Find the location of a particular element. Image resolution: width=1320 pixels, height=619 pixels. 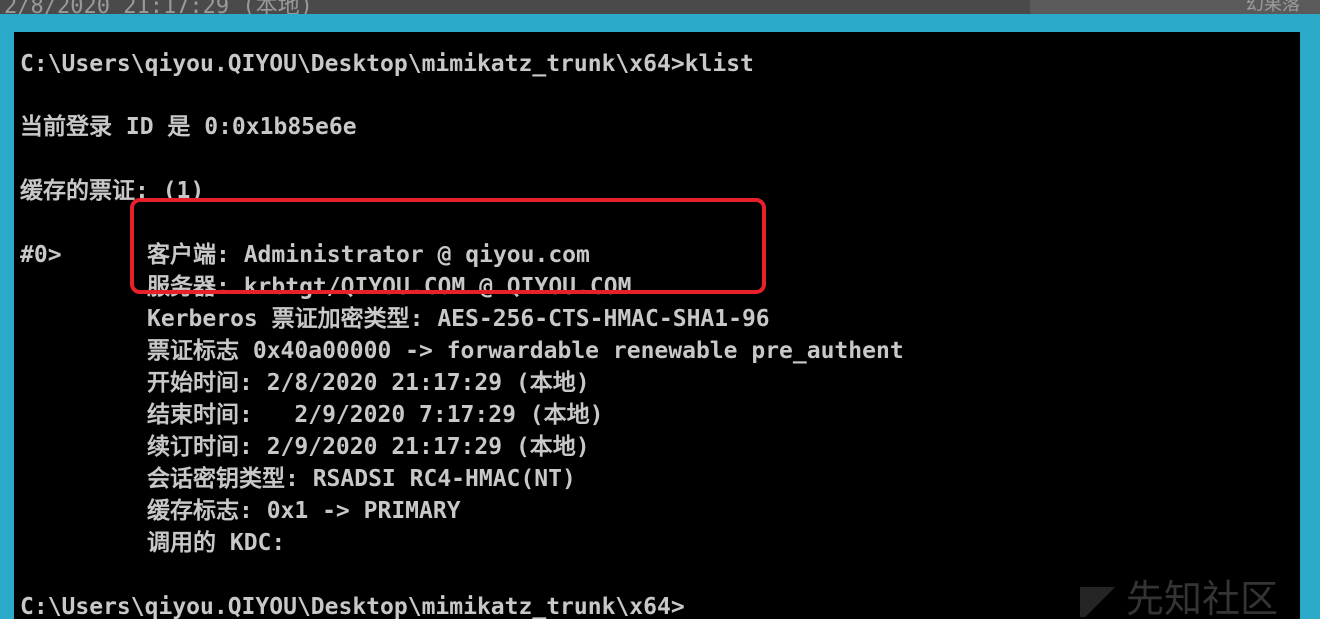

logon-id-line: 当前登录 ID 是 0:0x1b85e6e is located at coordinates (188, 127).